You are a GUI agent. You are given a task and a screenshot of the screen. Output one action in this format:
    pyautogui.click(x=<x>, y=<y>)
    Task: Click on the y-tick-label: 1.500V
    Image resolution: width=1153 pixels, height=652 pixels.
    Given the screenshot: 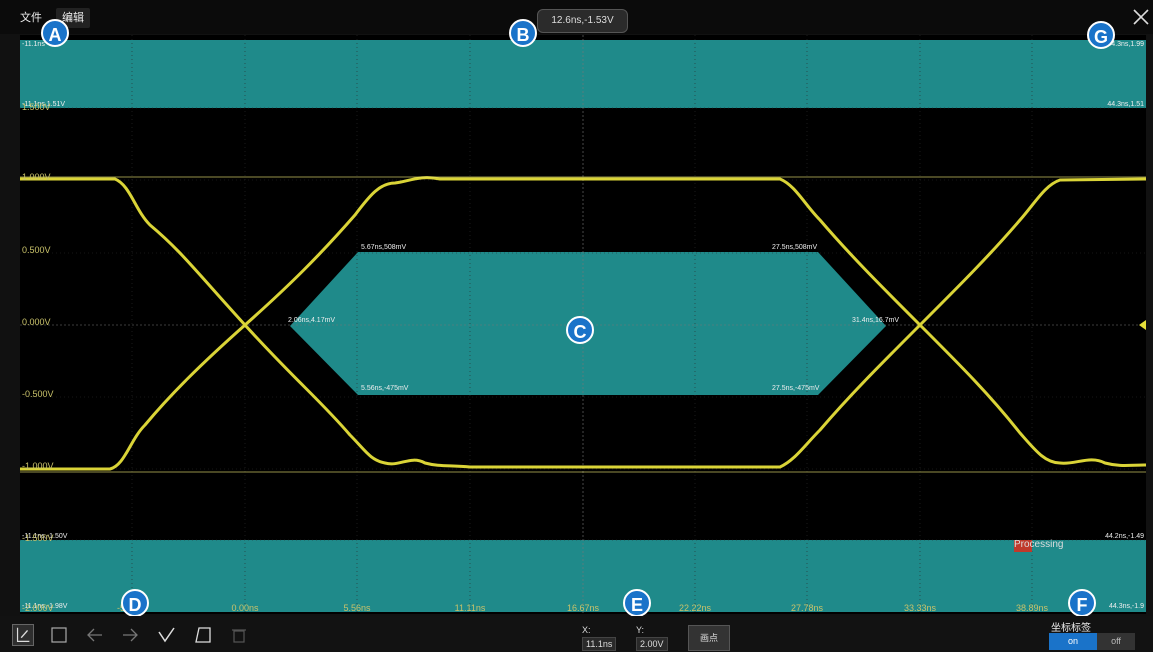 What is the action you would take?
    pyautogui.click(x=36, y=107)
    